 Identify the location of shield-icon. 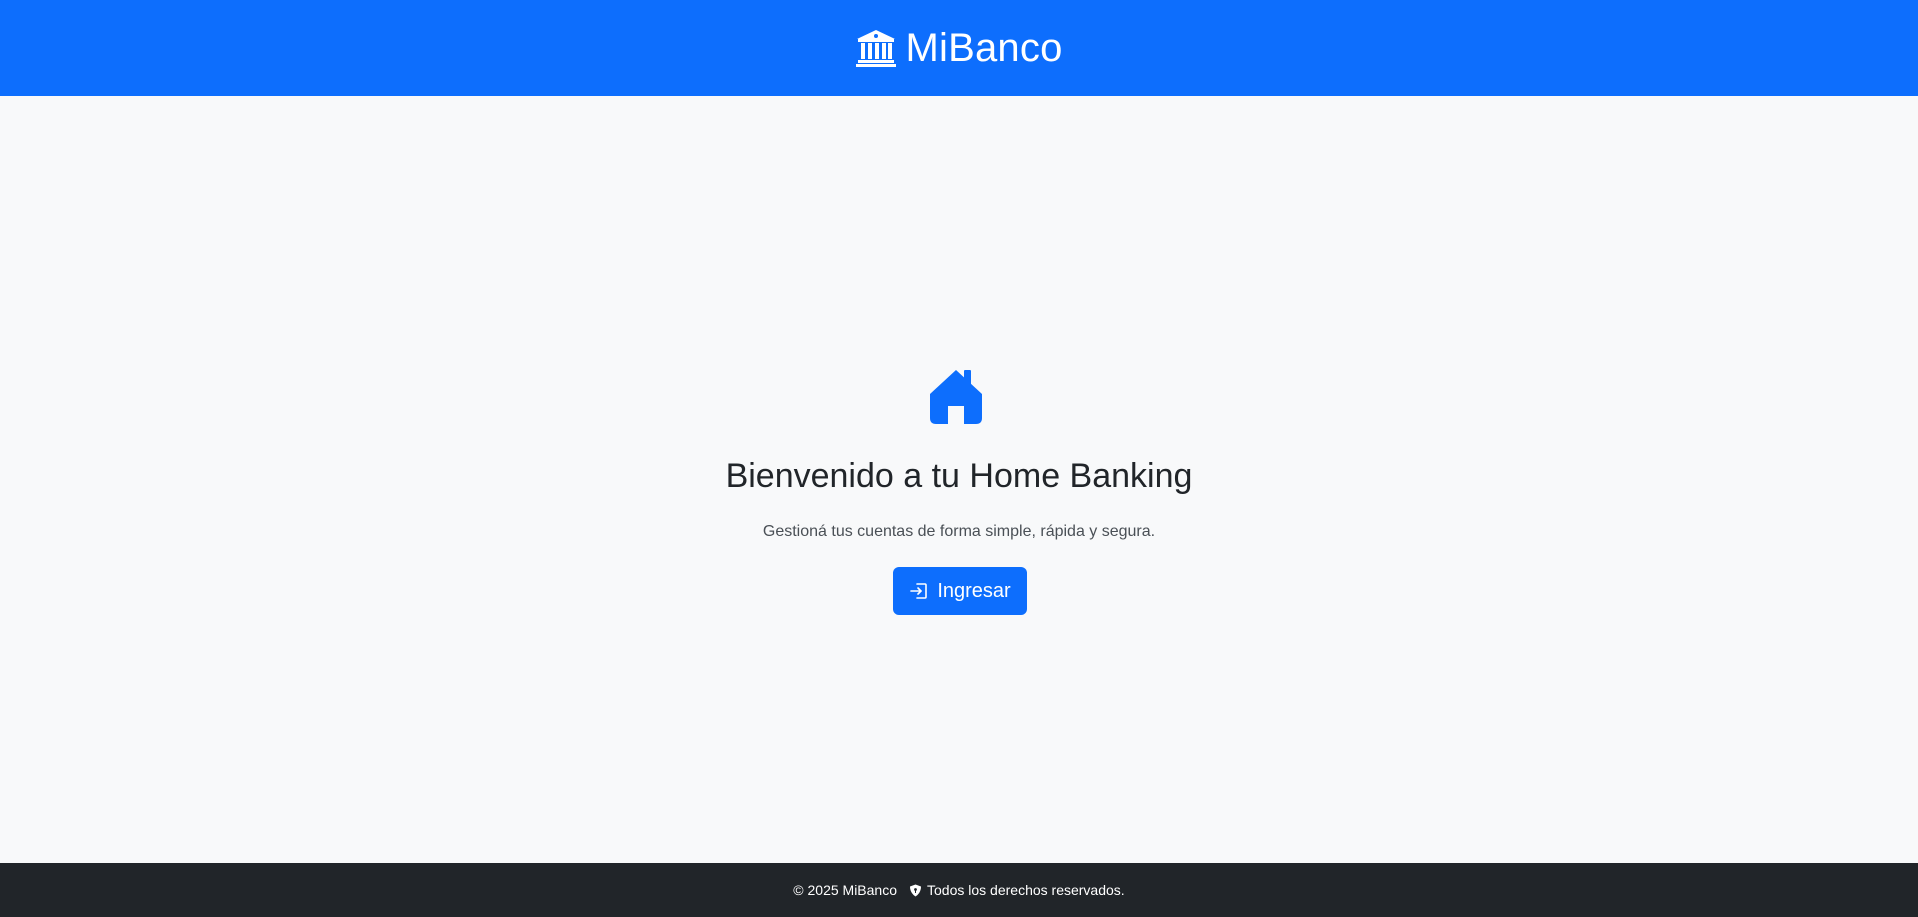
(915, 890).